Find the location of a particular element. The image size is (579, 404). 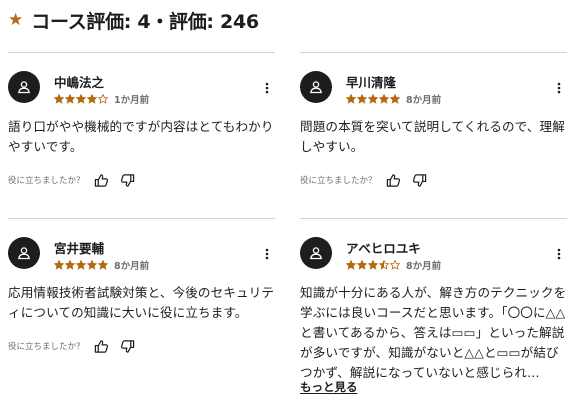

show-more-link: もっと見る is located at coordinates (329, 387).